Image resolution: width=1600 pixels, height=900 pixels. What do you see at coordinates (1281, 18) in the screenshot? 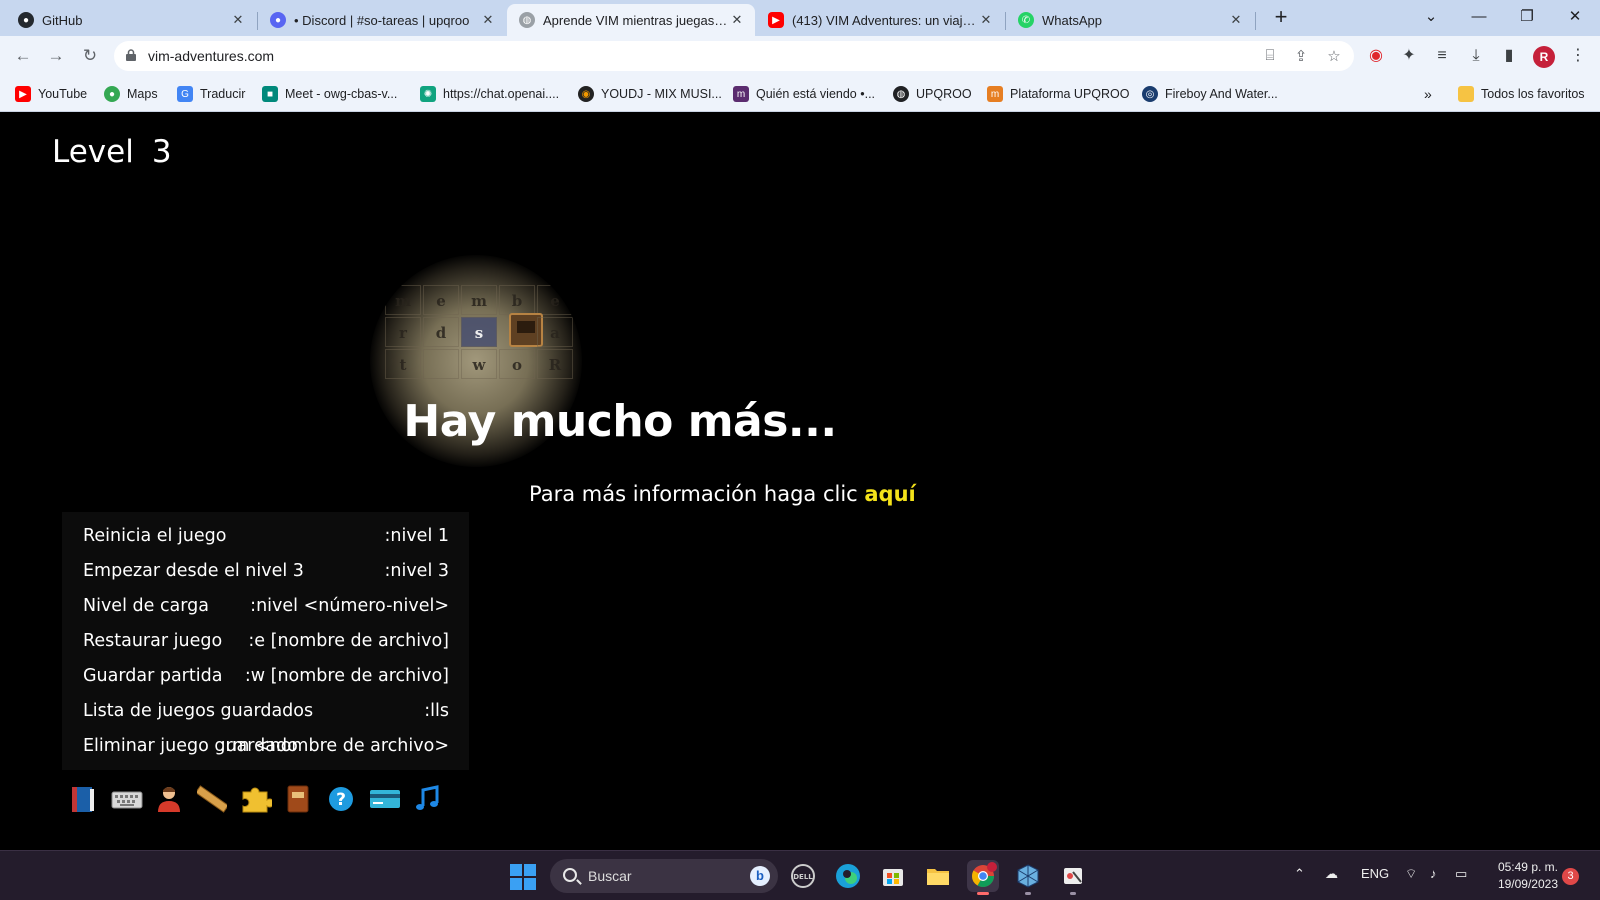
I see `new-tab-button: +` at bounding box center [1281, 18].